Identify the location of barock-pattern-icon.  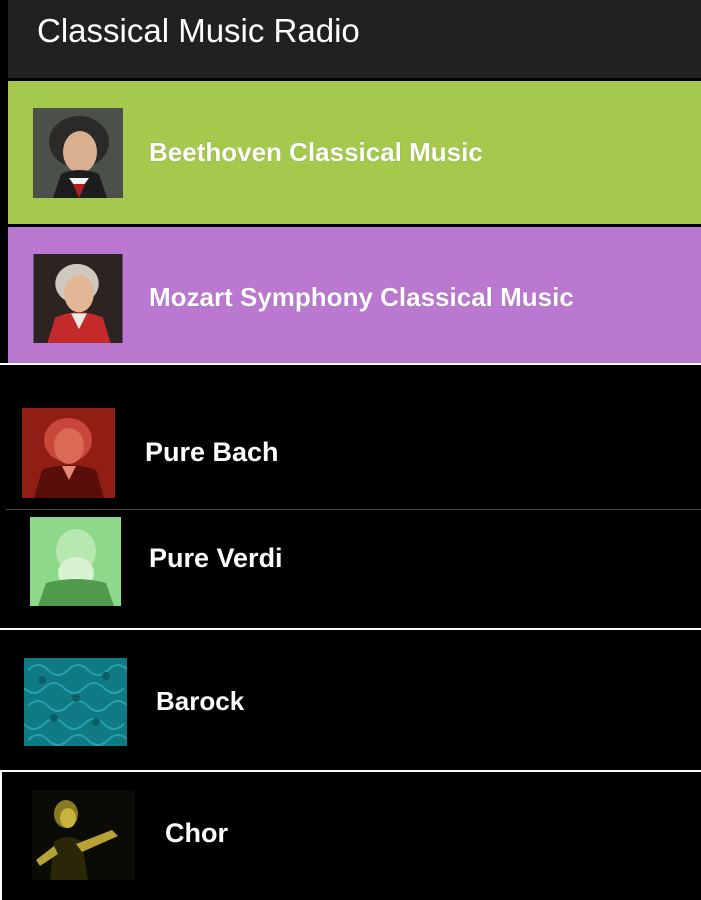
(75, 702).